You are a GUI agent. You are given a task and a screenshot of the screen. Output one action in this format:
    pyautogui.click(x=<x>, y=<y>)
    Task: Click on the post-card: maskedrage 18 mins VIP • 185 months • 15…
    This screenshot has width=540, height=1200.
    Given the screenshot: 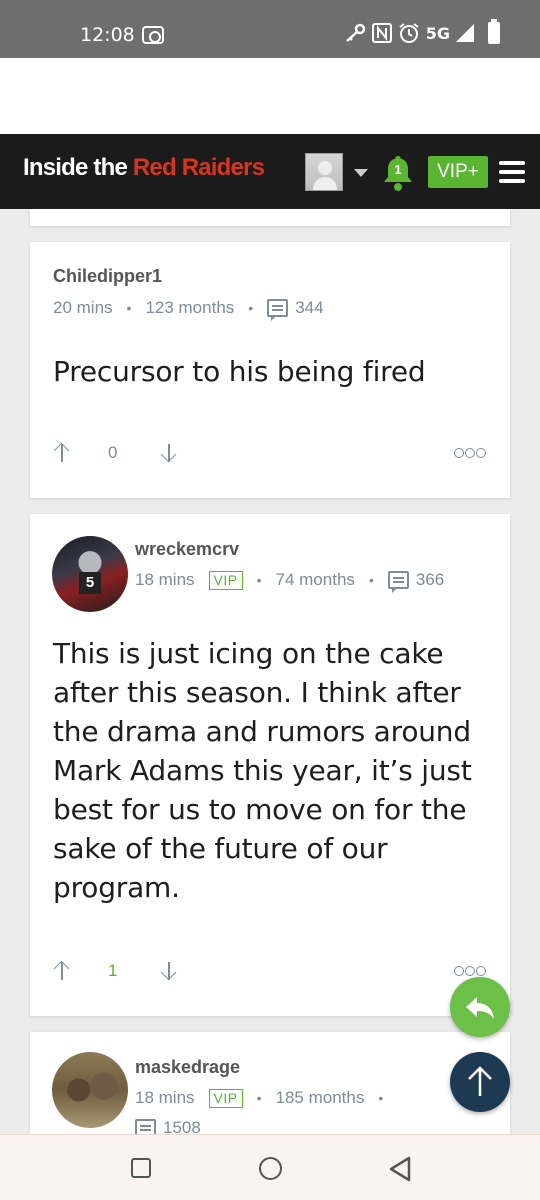 What is the action you would take?
    pyautogui.click(x=270, y=1087)
    